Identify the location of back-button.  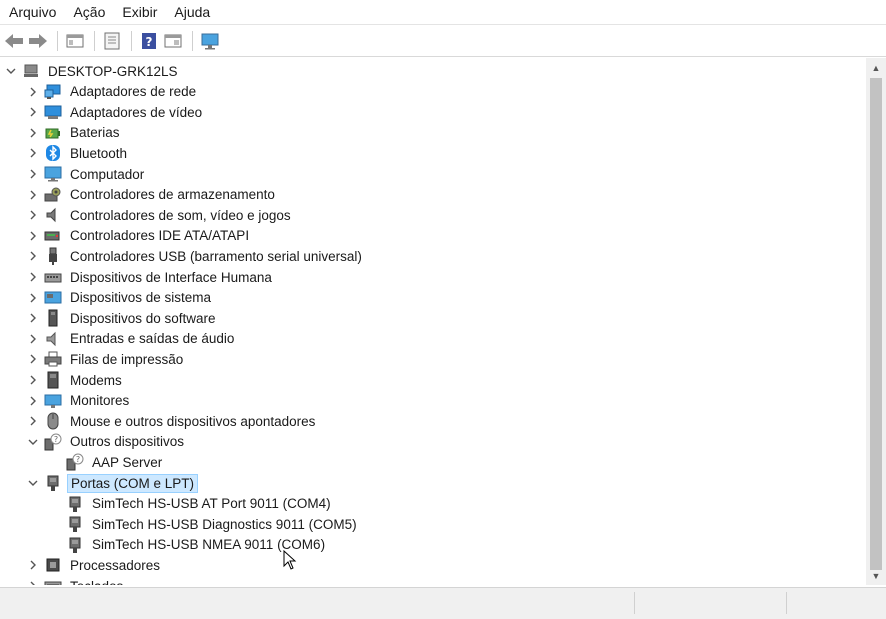
(14, 41).